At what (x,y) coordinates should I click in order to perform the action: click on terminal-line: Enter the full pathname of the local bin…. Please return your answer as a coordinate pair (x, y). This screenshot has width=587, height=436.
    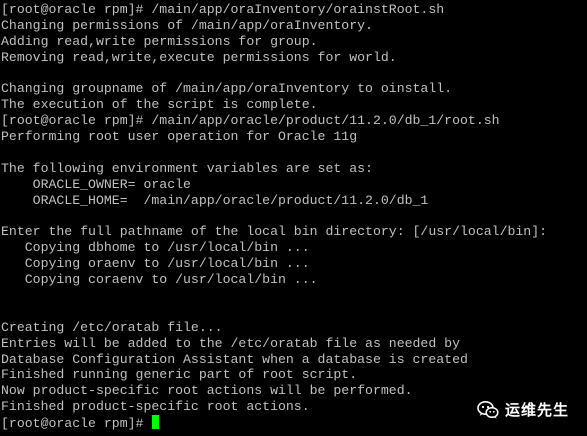
    Looking at the image, I should click on (274, 232).